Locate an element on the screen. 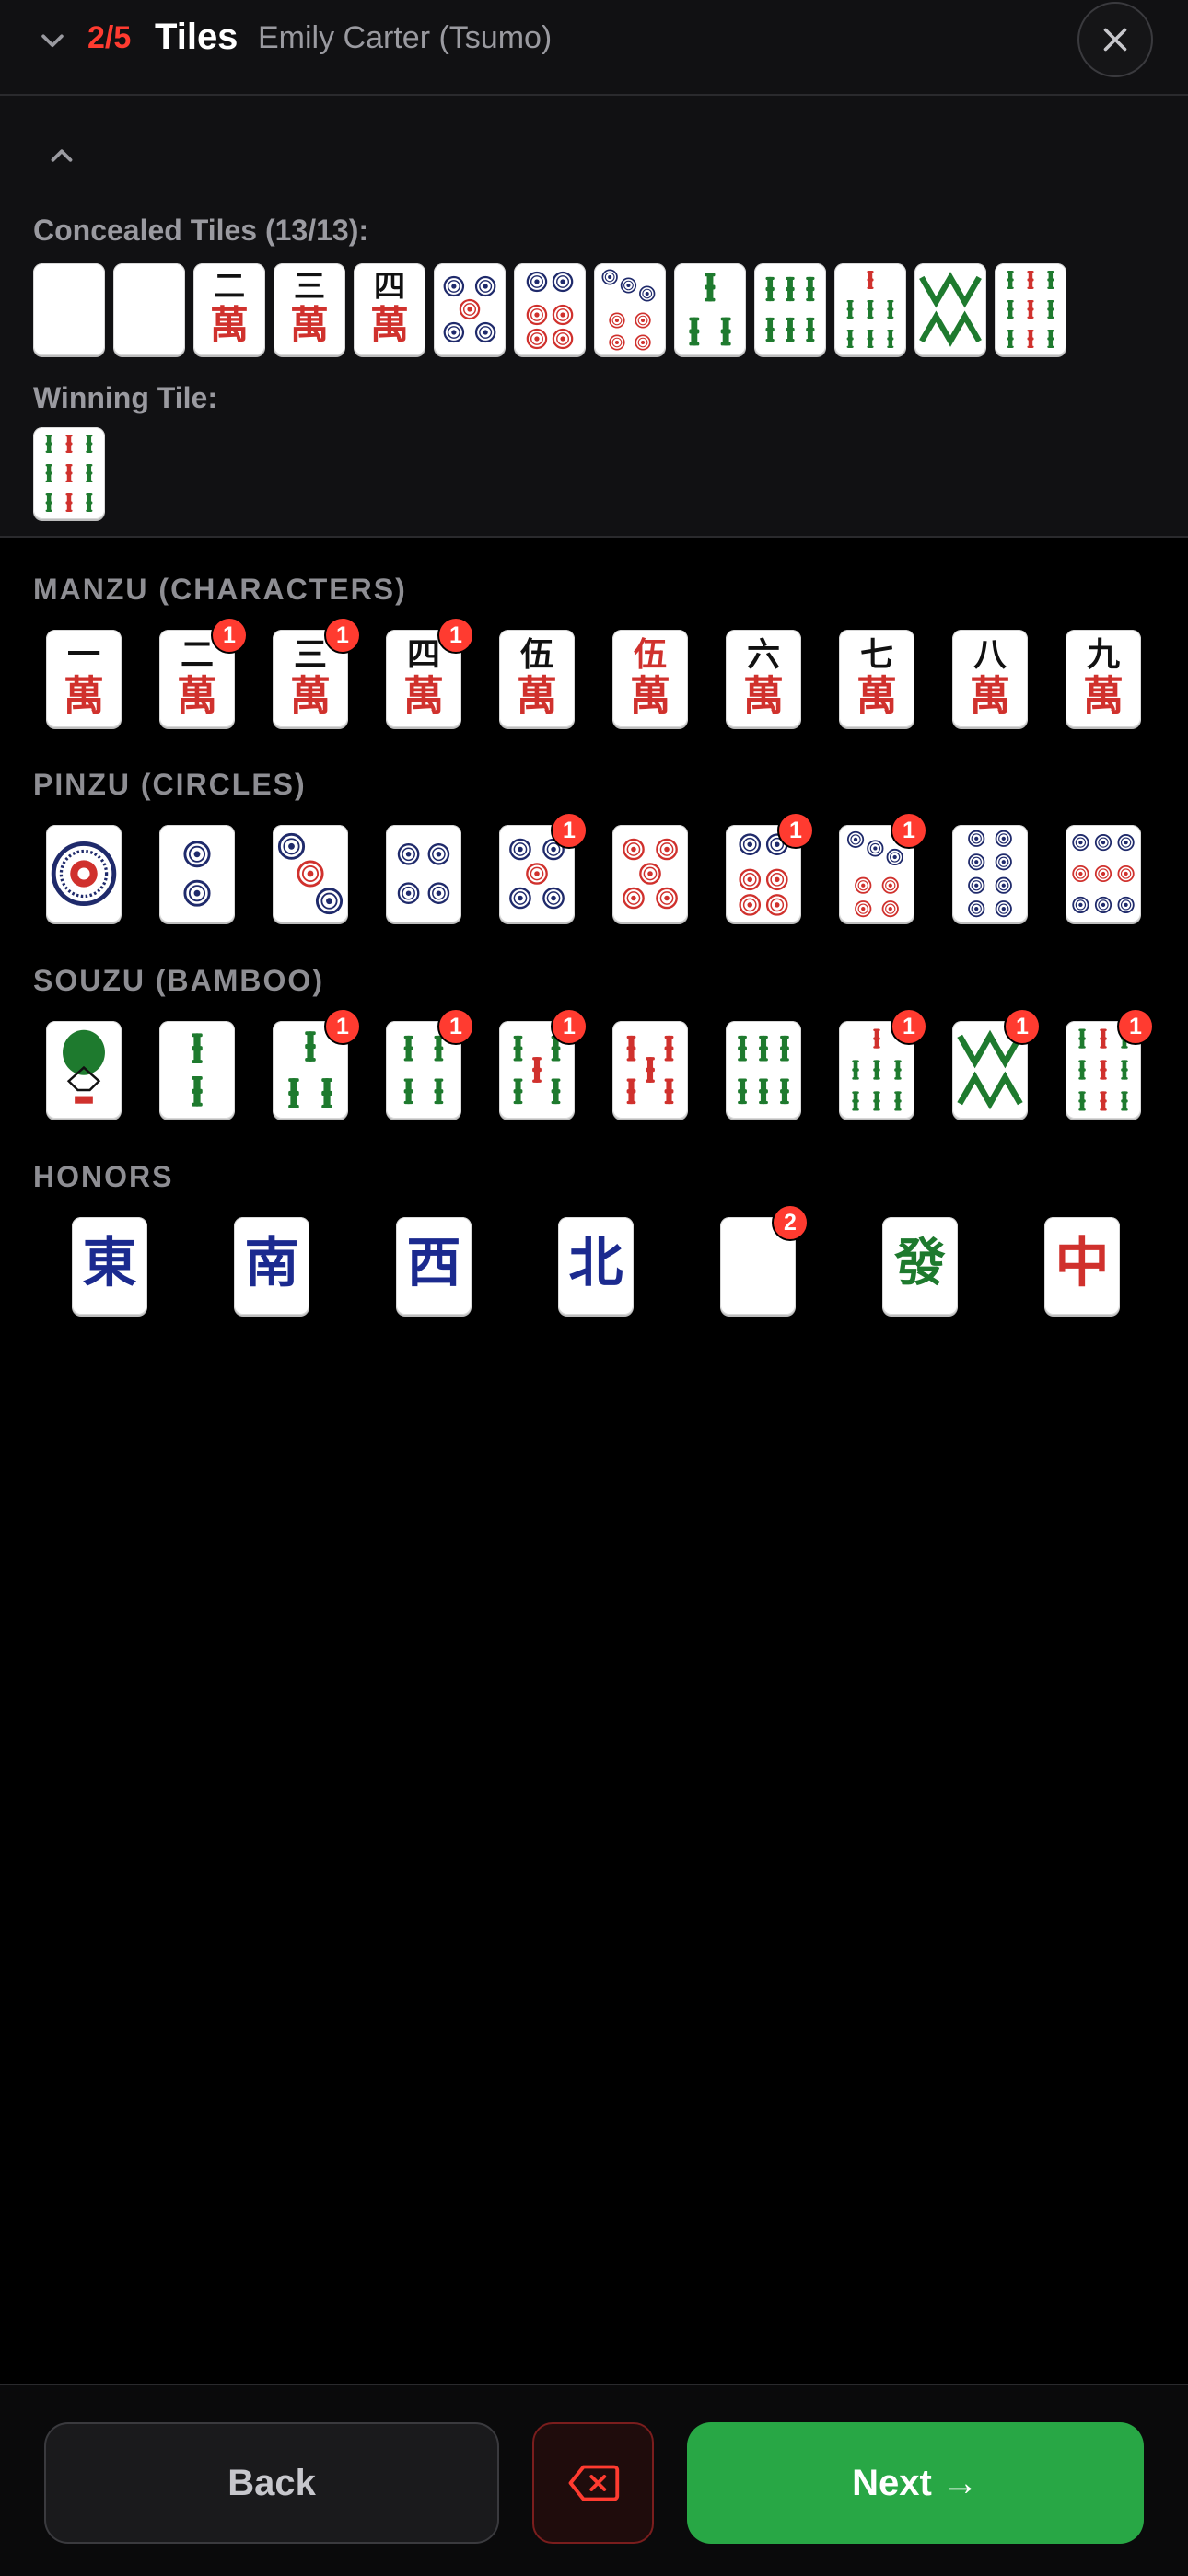 The width and height of the screenshot is (1188, 2576). picker-tile-s4: 1 is located at coordinates (430, 1063).